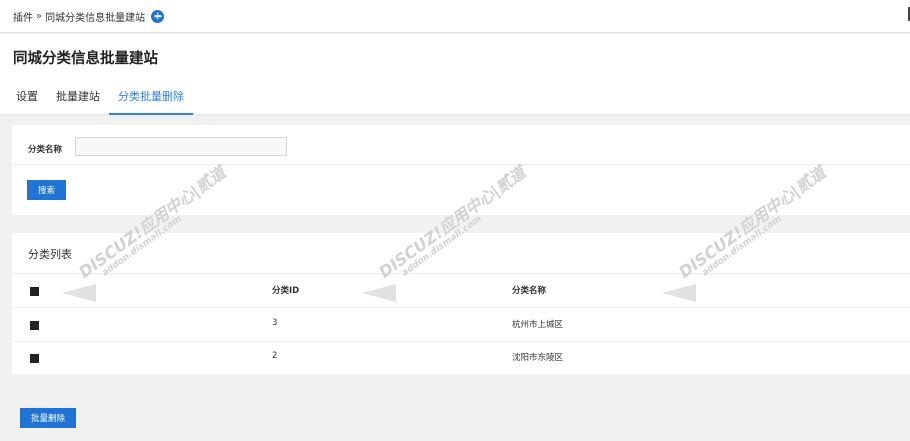 Image resolution: width=910 pixels, height=441 pixels. I want to click on add-circle-icon, so click(158, 16).